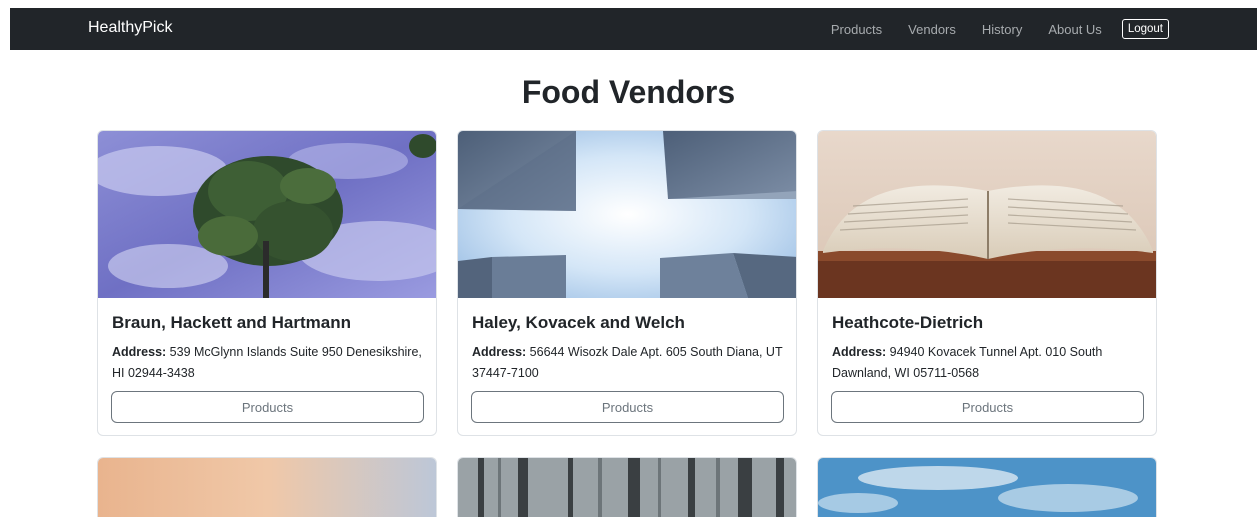  What do you see at coordinates (987, 214) in the screenshot?
I see `vendor-image-open-book` at bounding box center [987, 214].